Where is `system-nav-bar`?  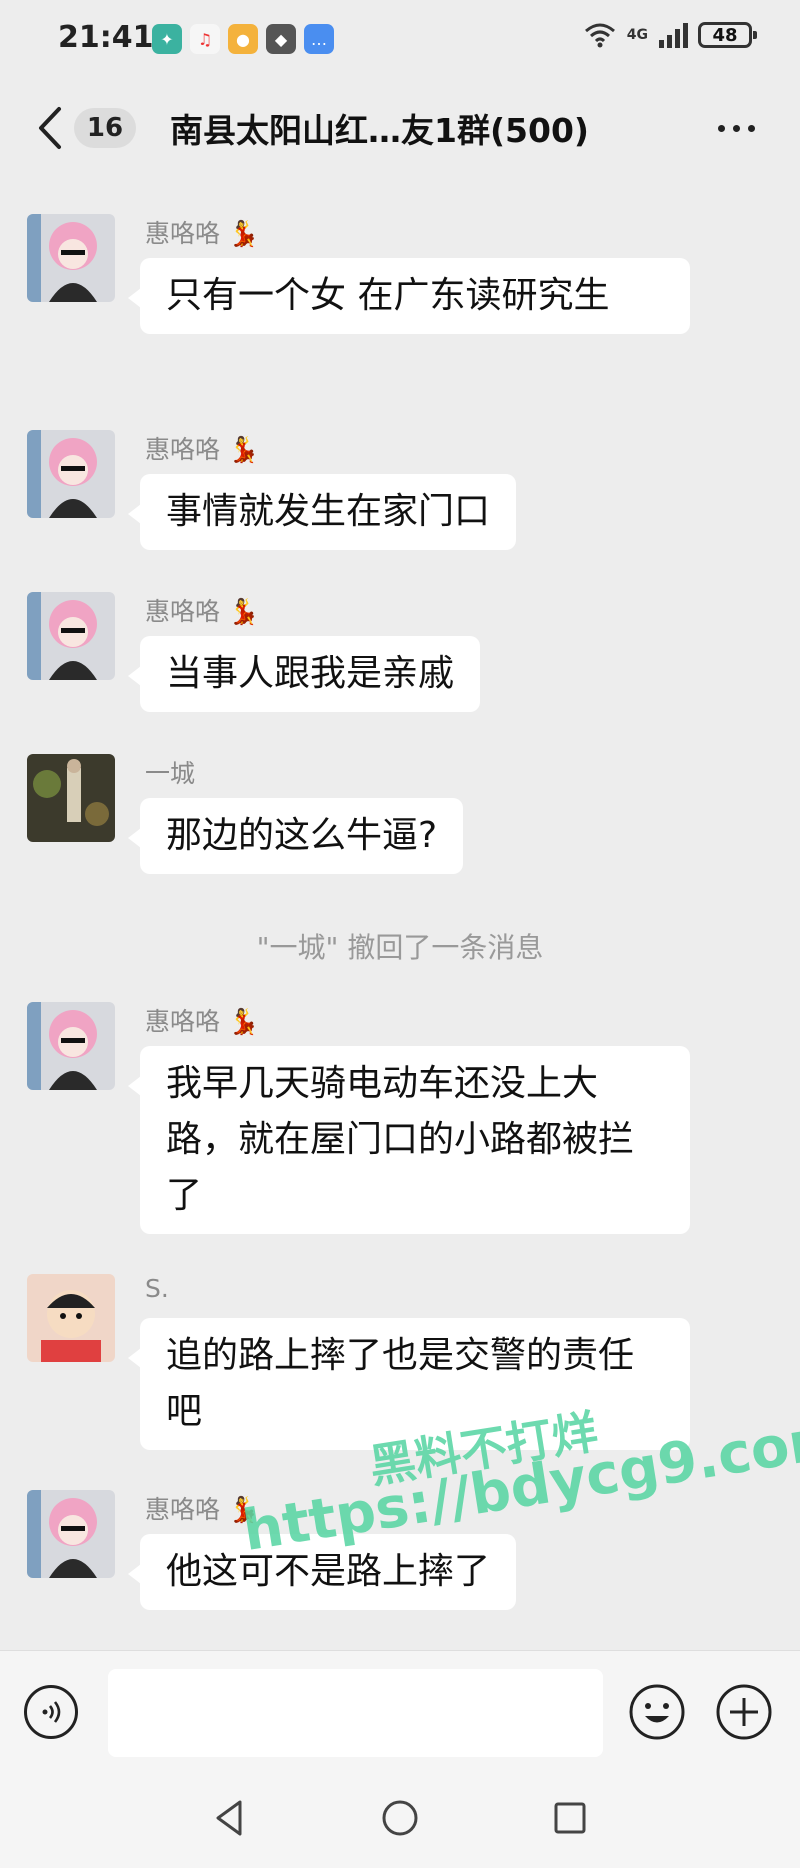
system-nav-bar is located at coordinates (400, 1818).